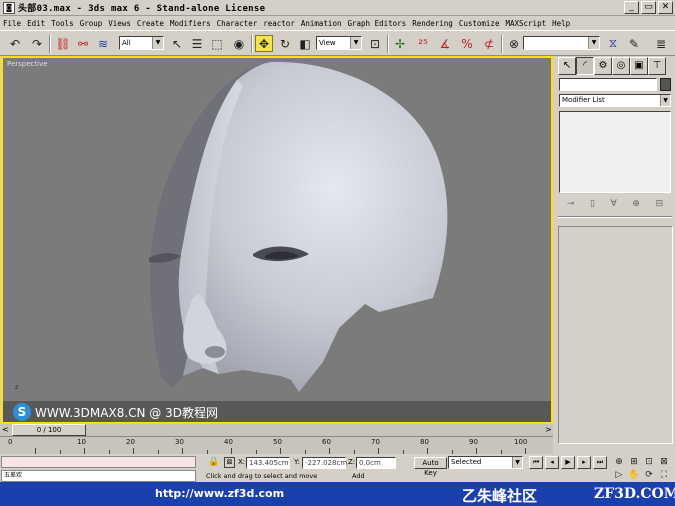  Describe the element at coordinates (649, 462) in the screenshot. I see `zoom-extents-icon: ⊡` at that location.